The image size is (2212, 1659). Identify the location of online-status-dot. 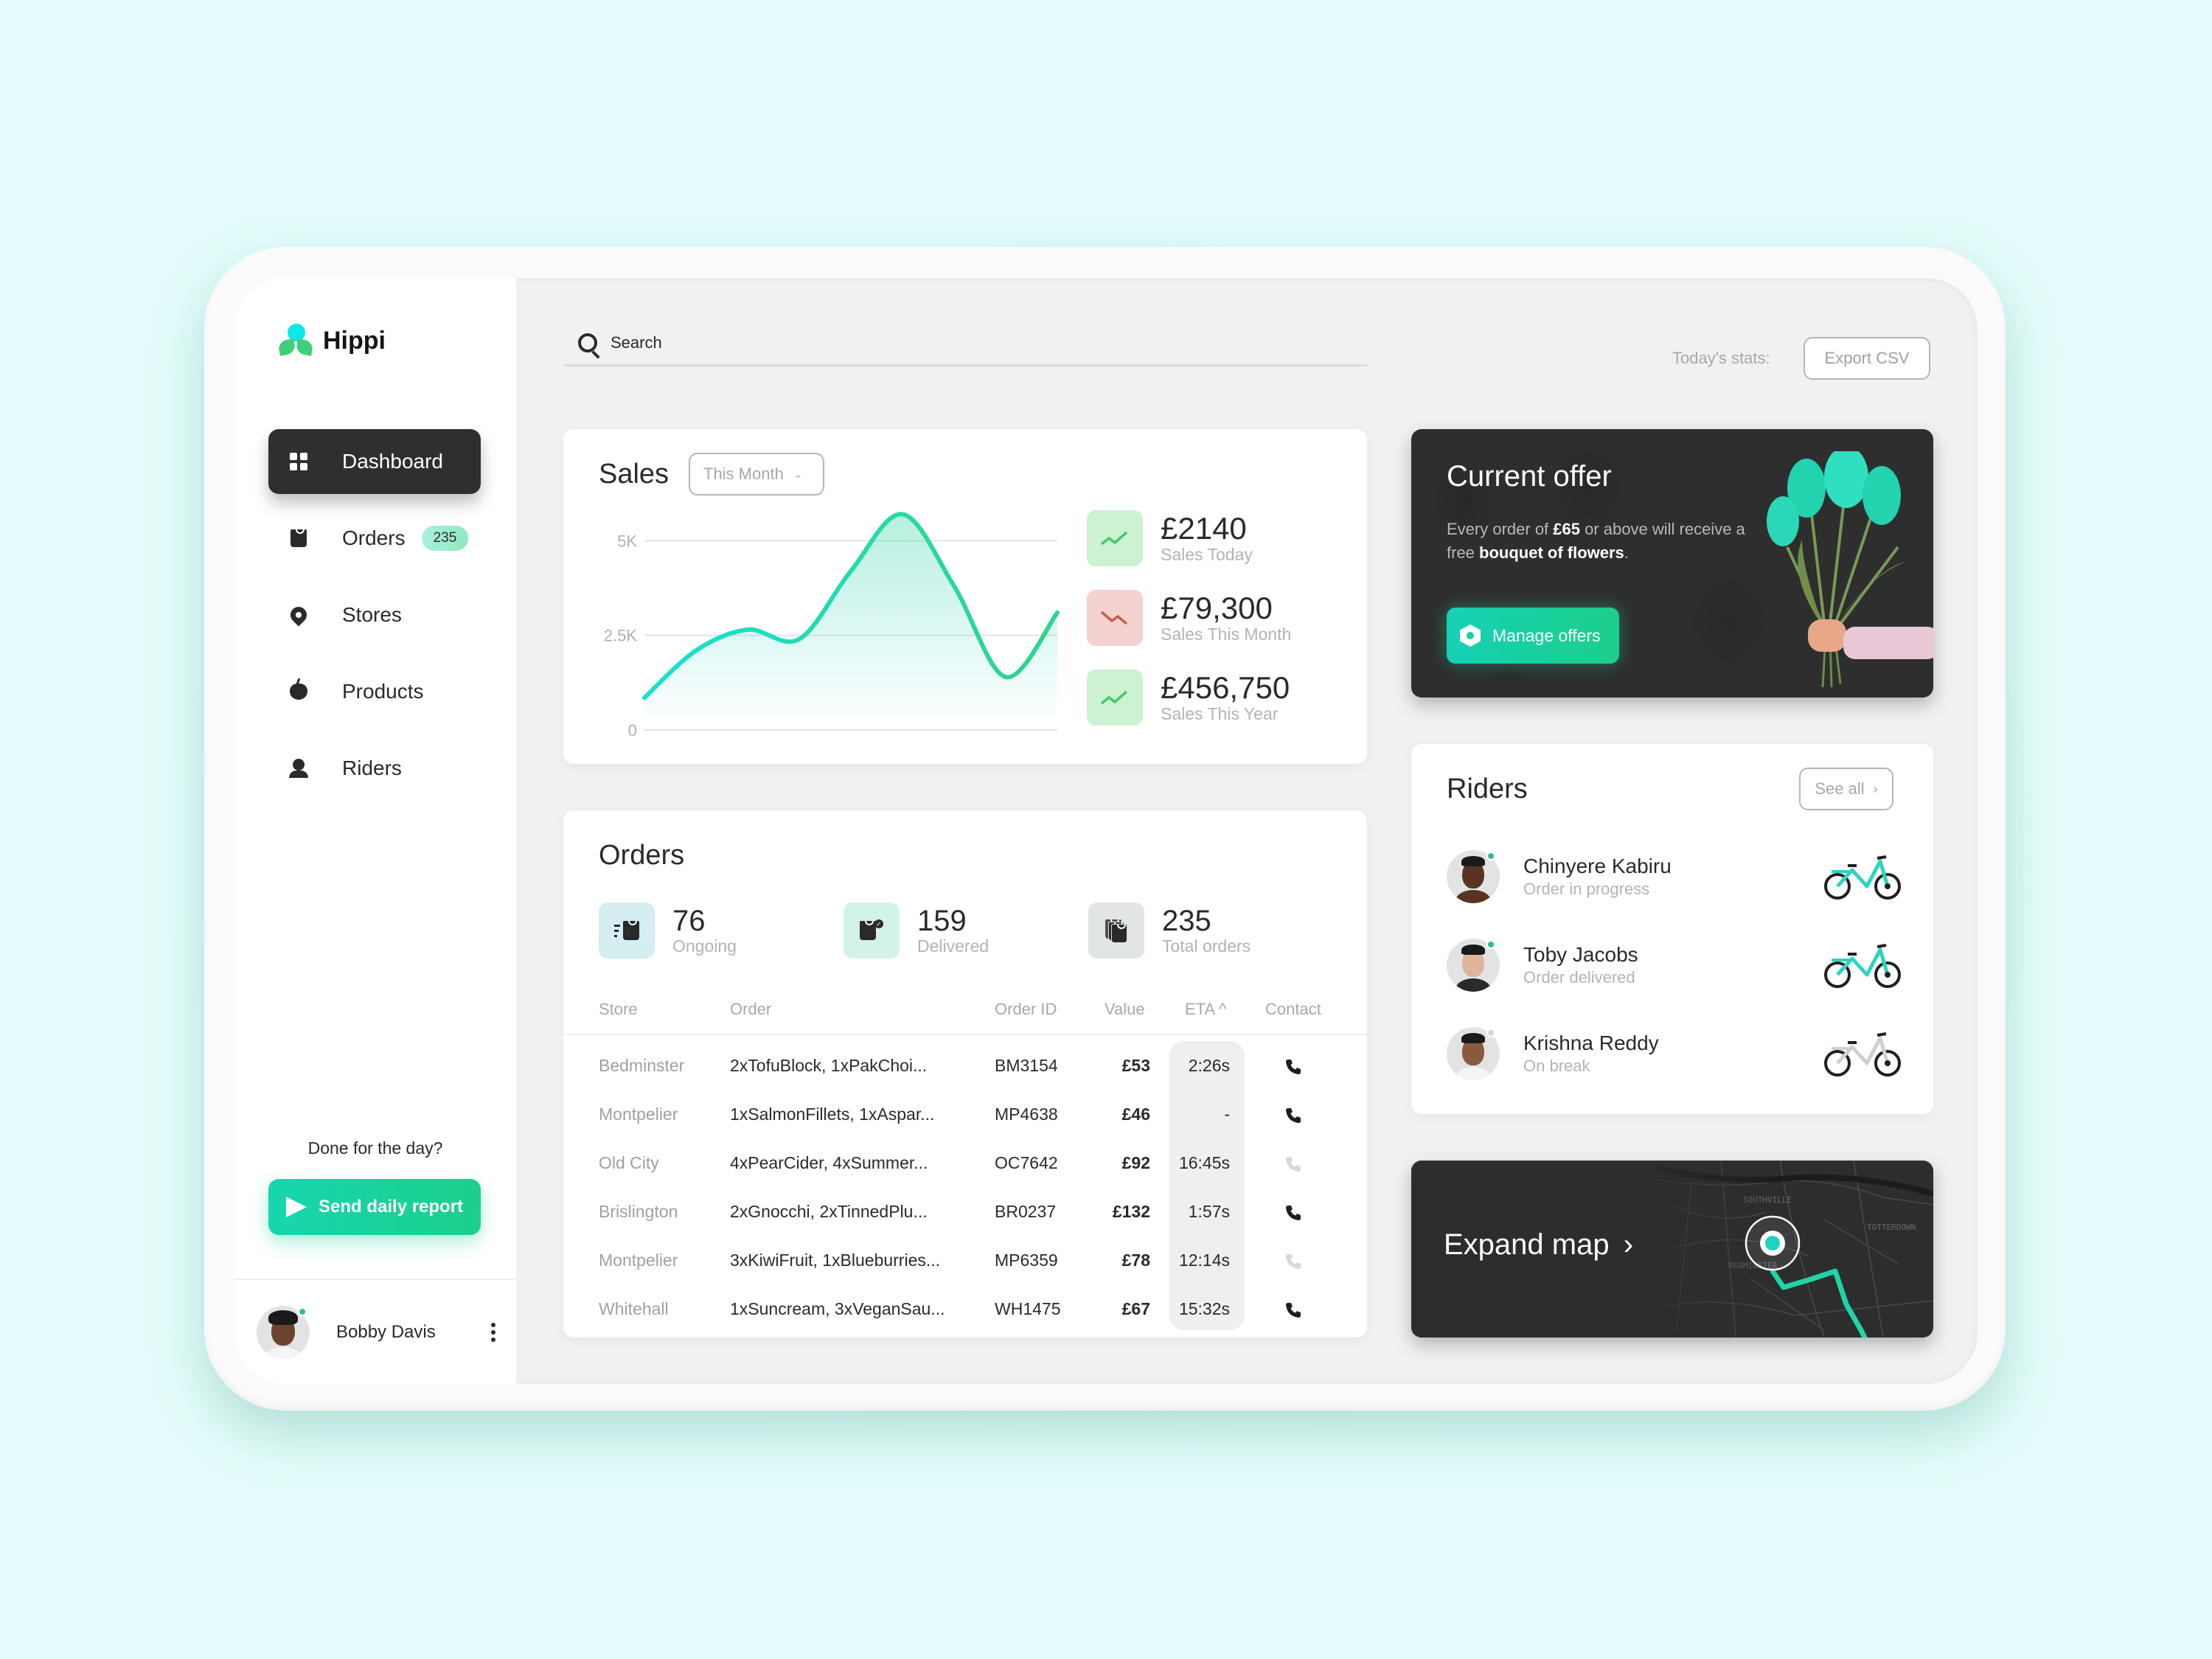
(302, 1311).